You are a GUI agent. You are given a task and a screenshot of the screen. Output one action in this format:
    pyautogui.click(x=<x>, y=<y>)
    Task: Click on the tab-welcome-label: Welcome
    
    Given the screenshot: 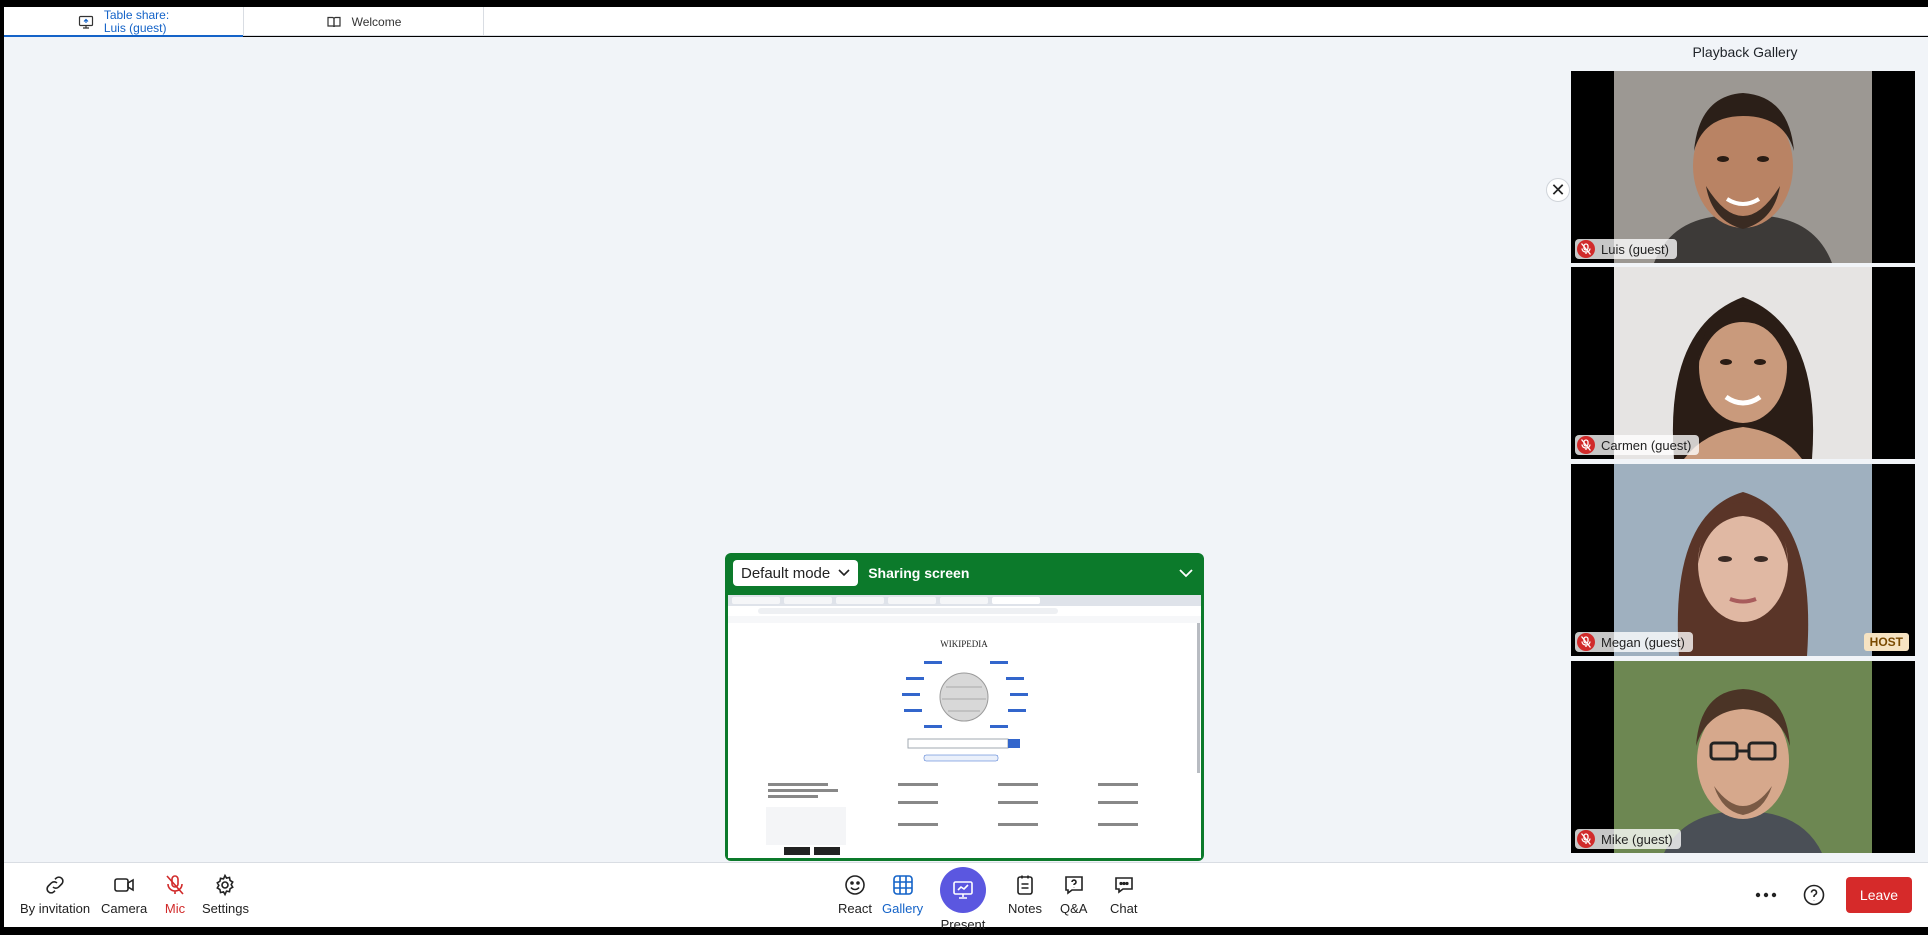 What is the action you would take?
    pyautogui.click(x=376, y=21)
    